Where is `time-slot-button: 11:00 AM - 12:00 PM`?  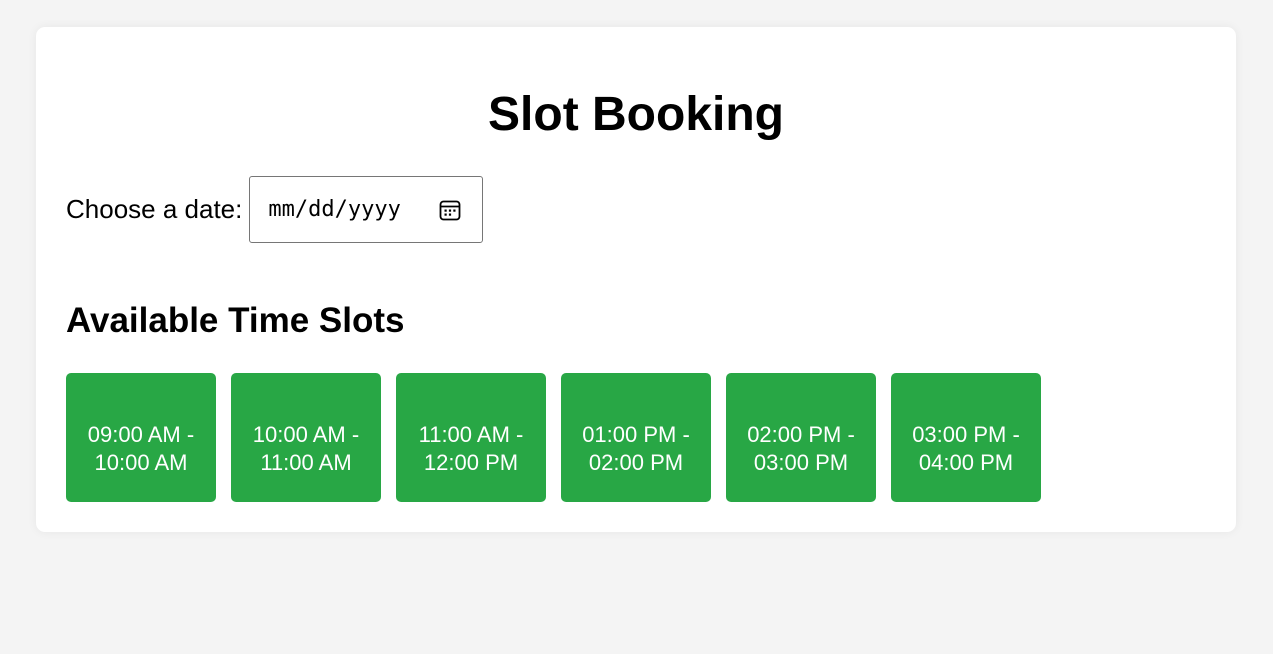
time-slot-button: 11:00 AM - 12:00 PM is located at coordinates (471, 437).